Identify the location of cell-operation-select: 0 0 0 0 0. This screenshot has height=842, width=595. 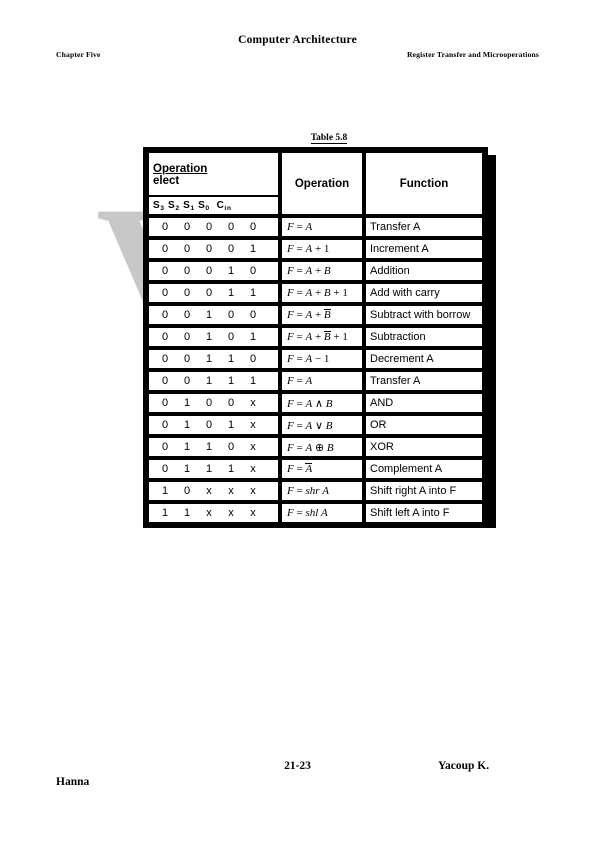
(213, 227).